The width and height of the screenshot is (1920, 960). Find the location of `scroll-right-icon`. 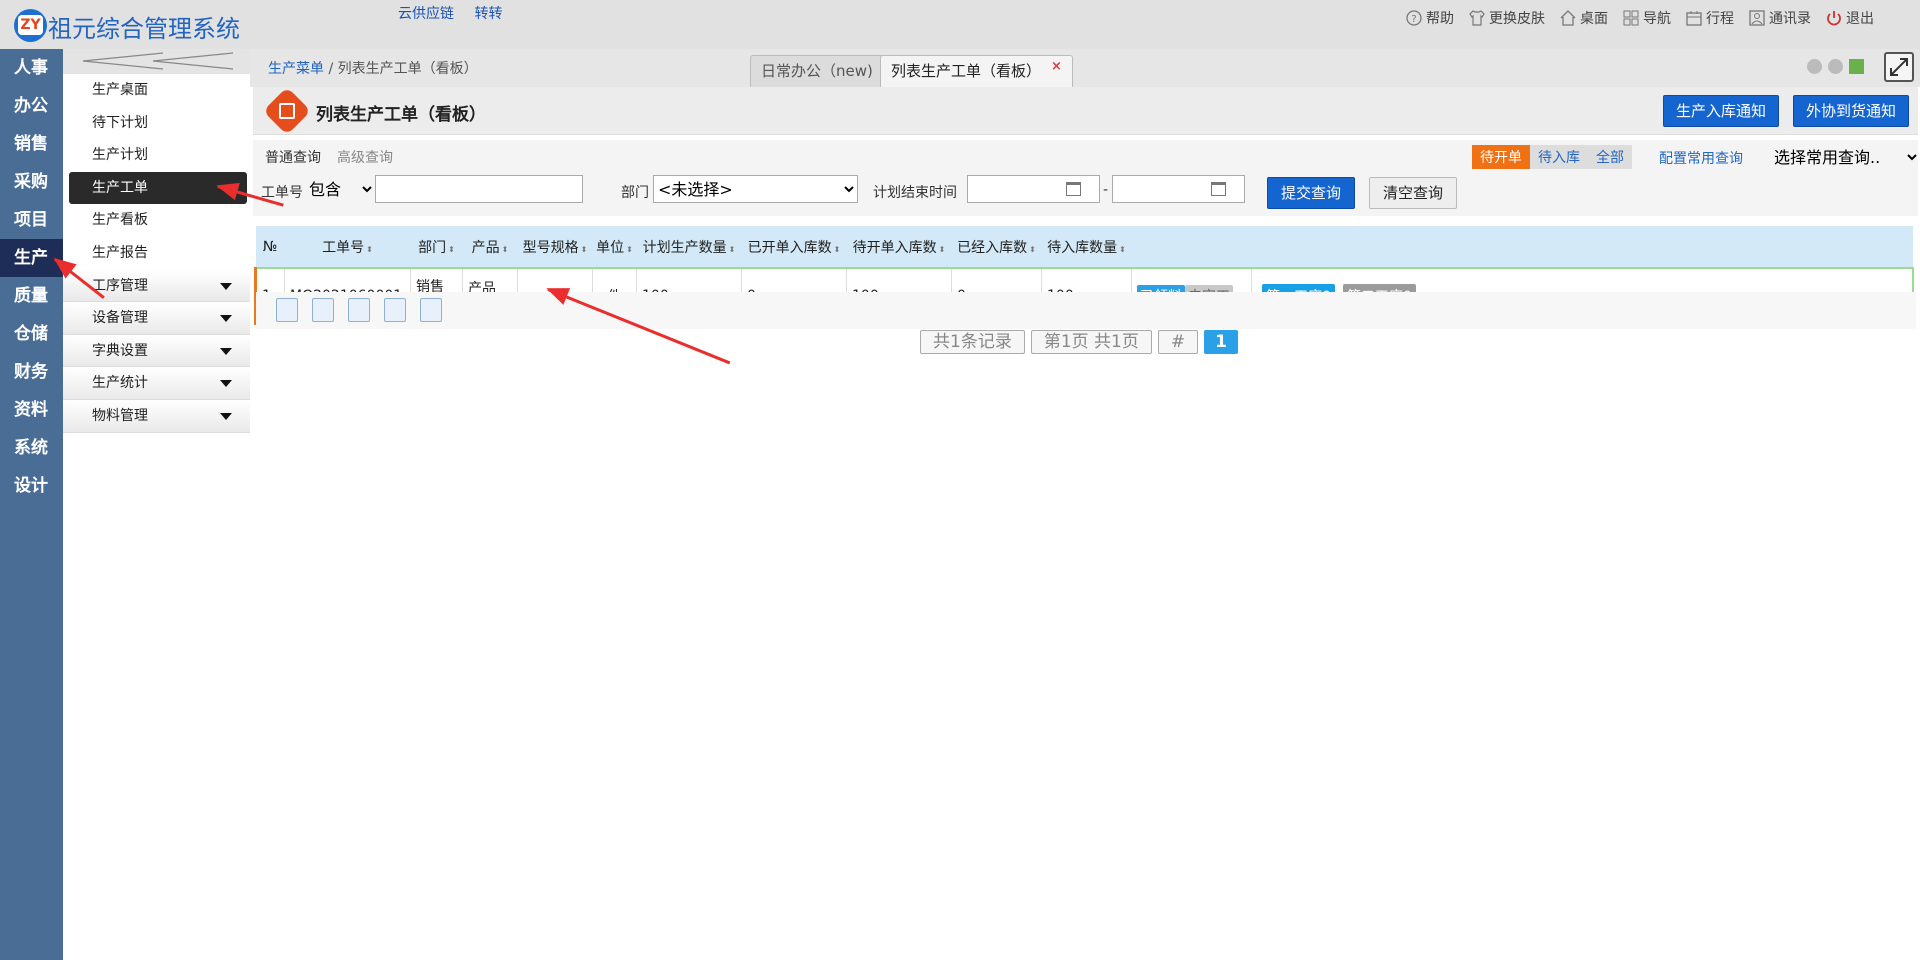

scroll-right-icon is located at coordinates (1835, 66).